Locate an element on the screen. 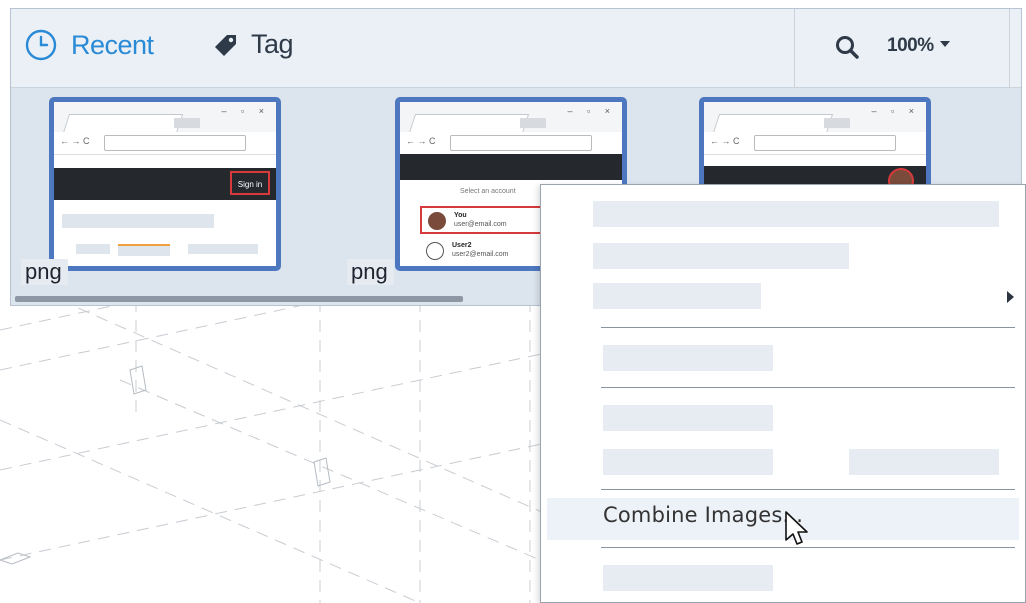 This screenshot has width=1026, height=603. recent-button: Recent is located at coordinates (89, 45).